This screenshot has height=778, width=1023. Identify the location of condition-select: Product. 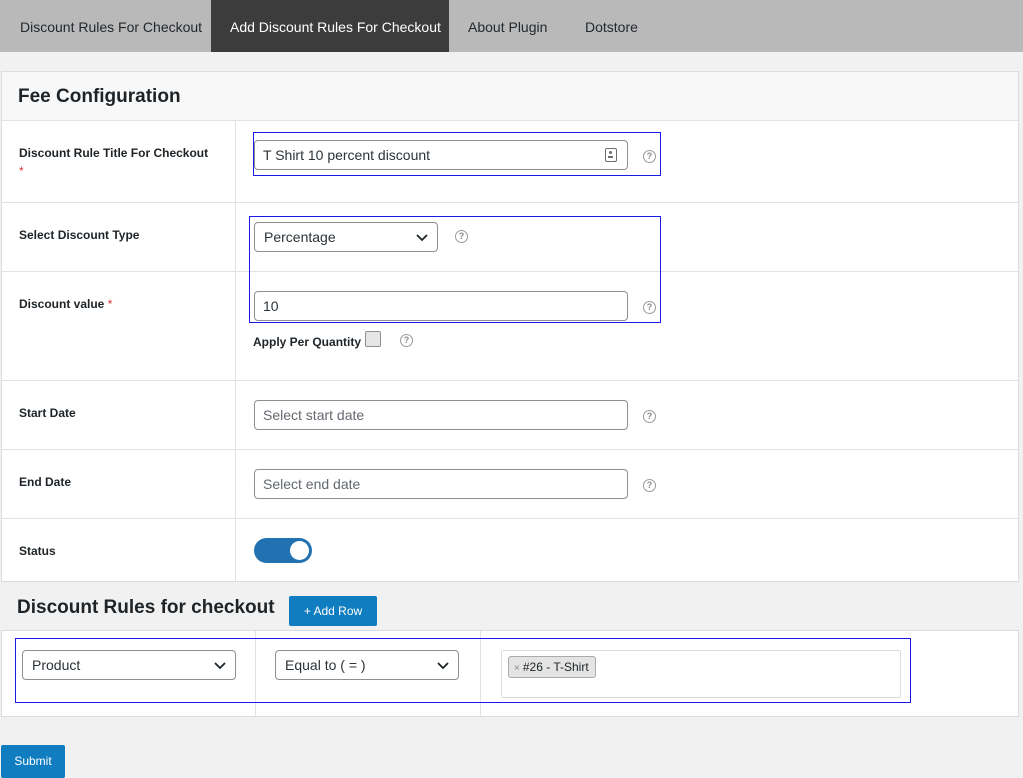
(129, 665).